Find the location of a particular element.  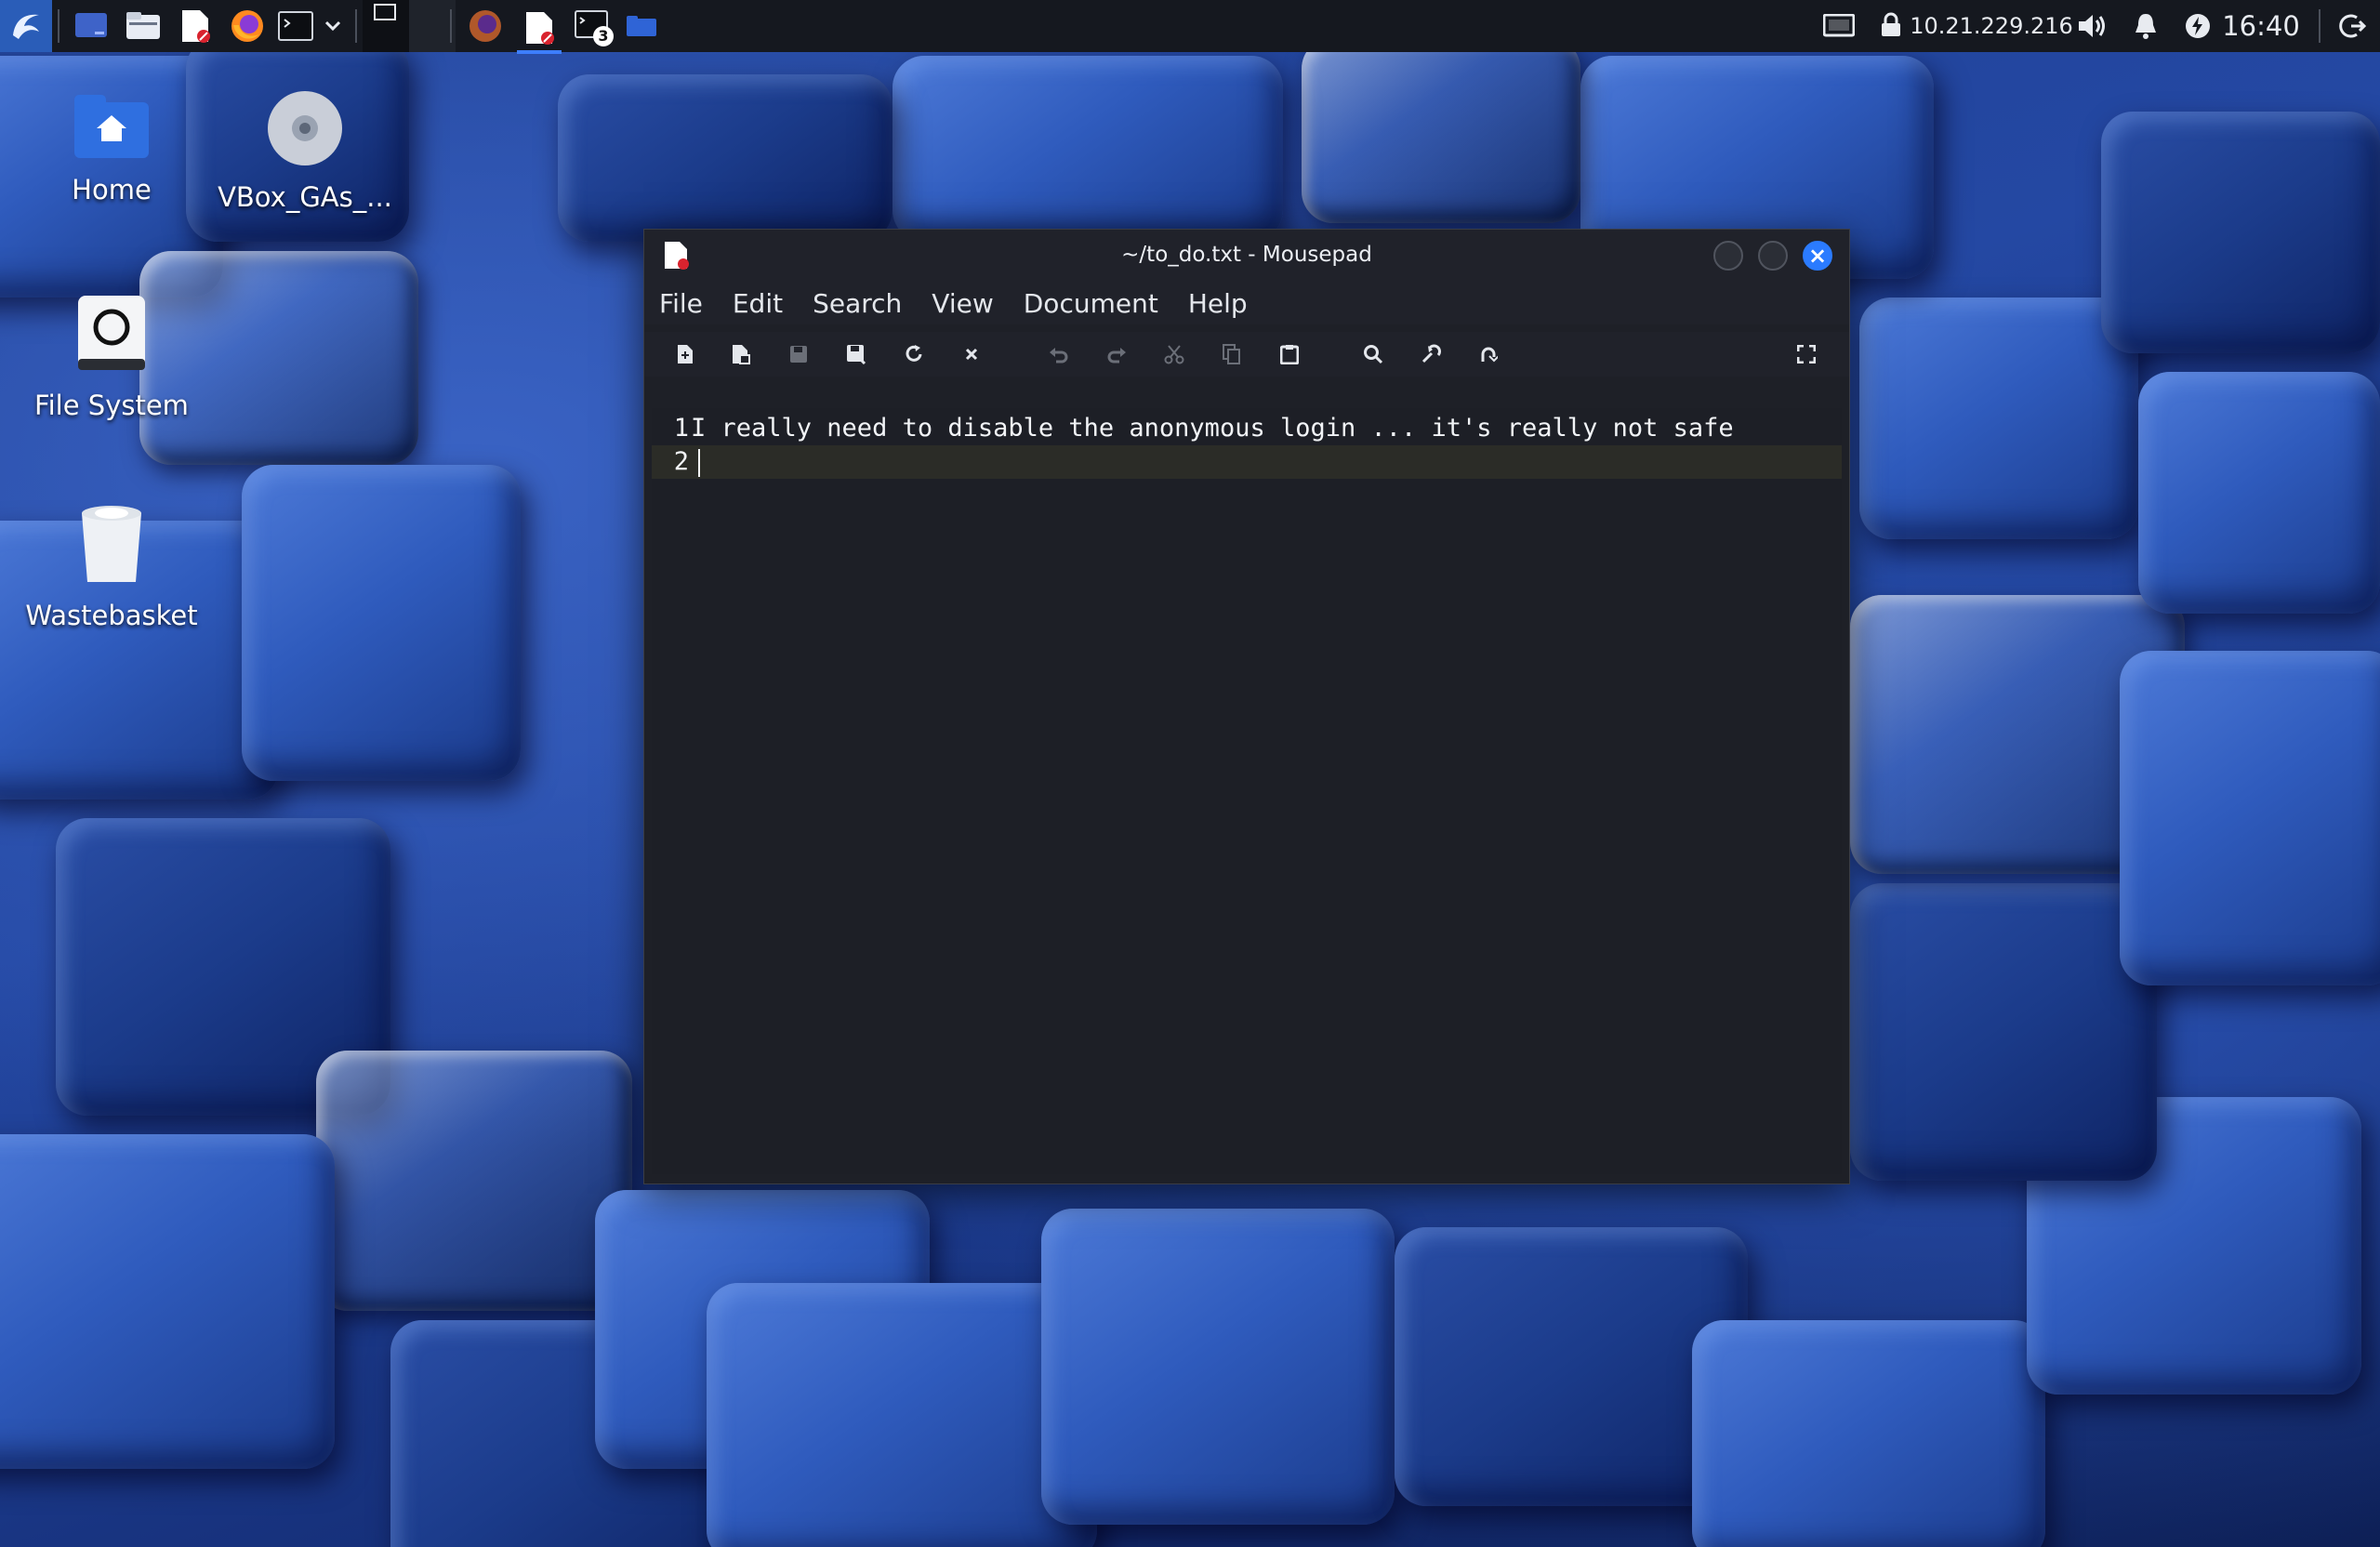

text-editor-launcher is located at coordinates (195, 26).